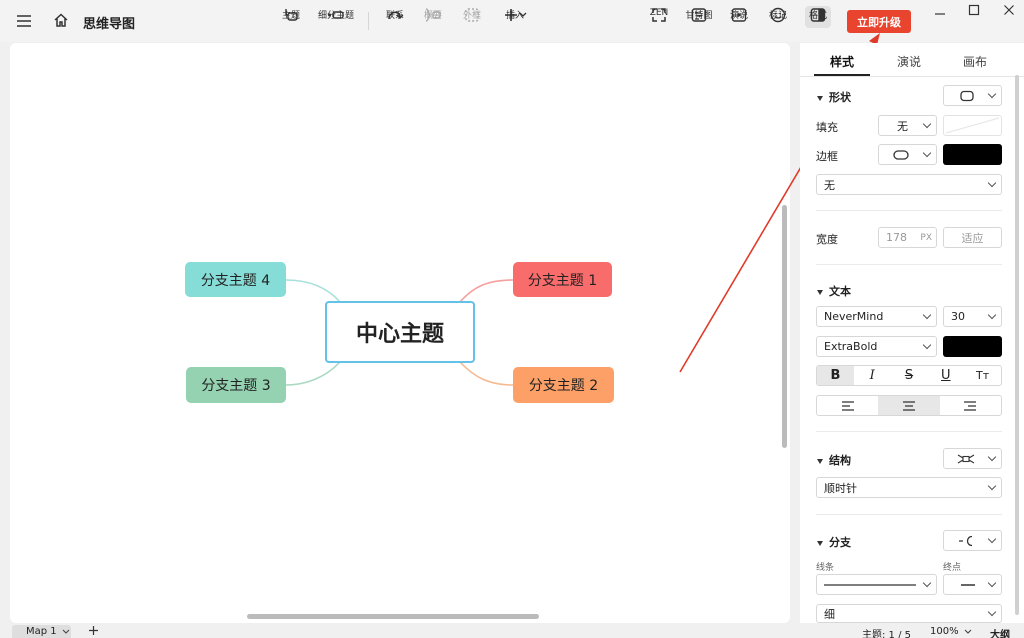  Describe the element at coordinates (972, 237) in the screenshot. I see `fit-button: 适应` at that location.